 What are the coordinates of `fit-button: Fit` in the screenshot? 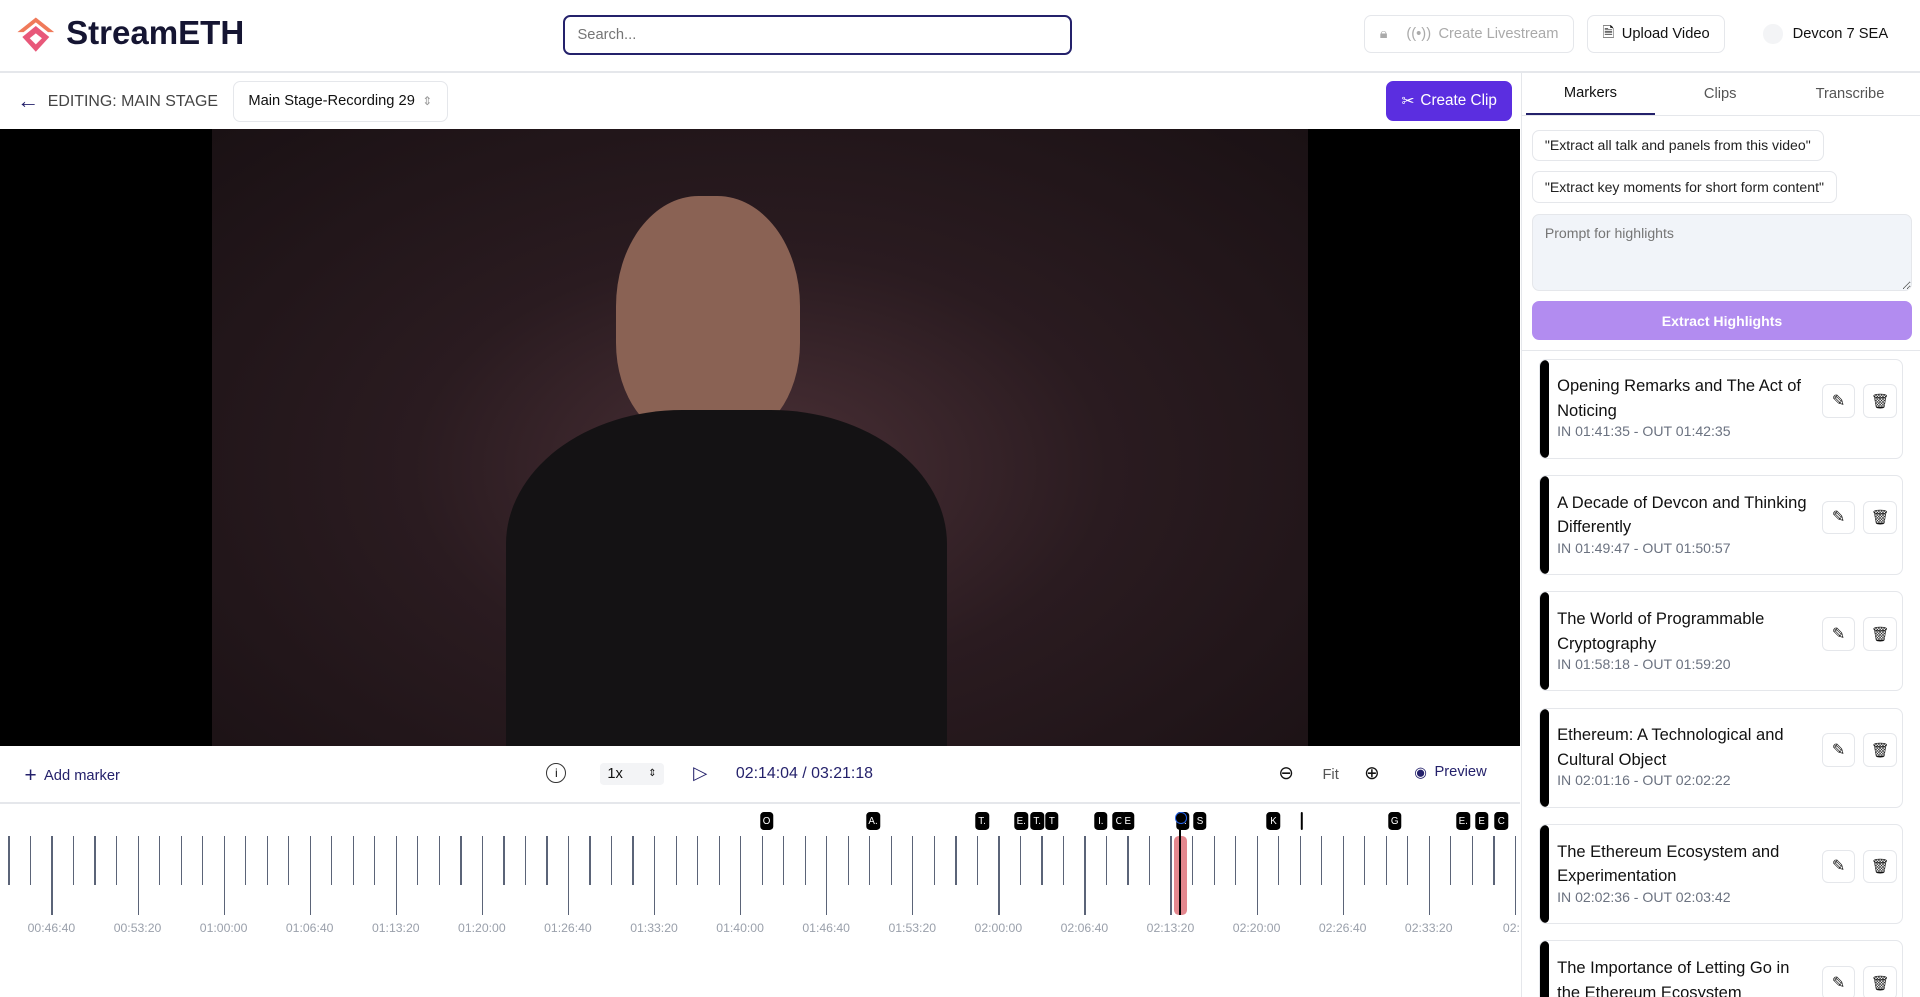 It's located at (1330, 775).